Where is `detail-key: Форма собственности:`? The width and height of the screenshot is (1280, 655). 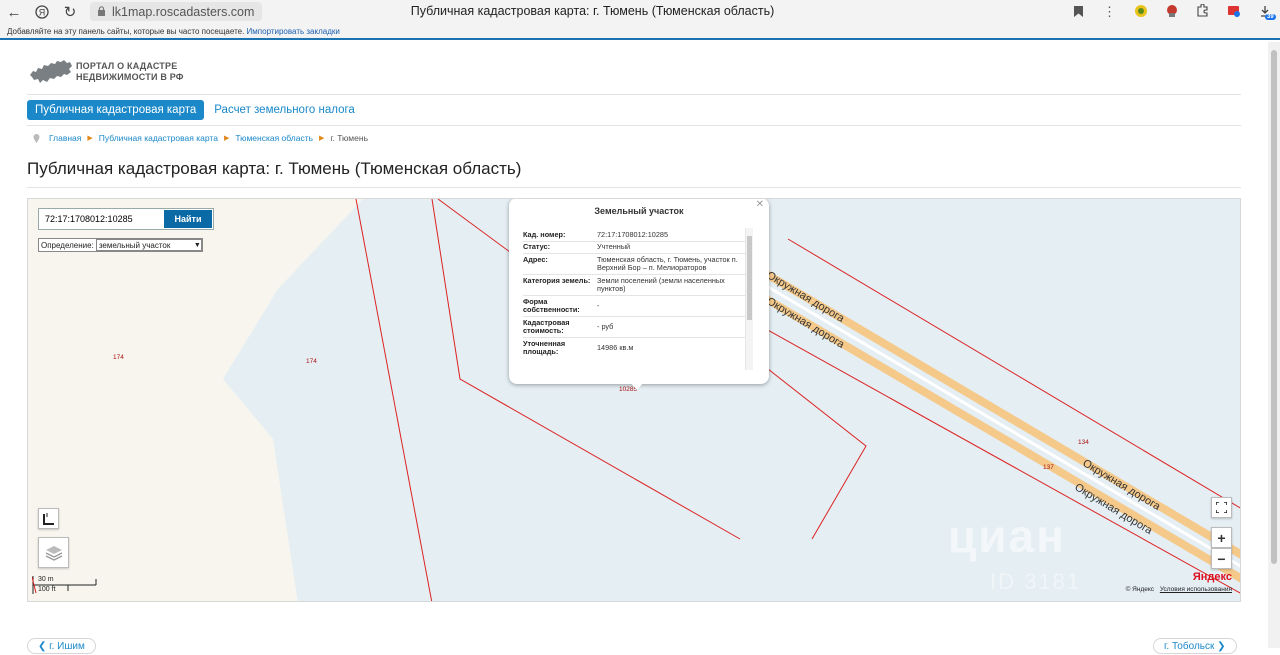 detail-key: Форма собственности: is located at coordinates (551, 305).